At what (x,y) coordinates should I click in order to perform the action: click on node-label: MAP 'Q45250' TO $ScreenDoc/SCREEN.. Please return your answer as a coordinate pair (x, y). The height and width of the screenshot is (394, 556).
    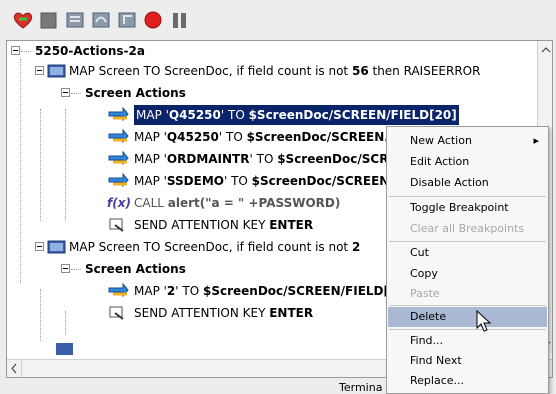
    Looking at the image, I should click on (261, 137).